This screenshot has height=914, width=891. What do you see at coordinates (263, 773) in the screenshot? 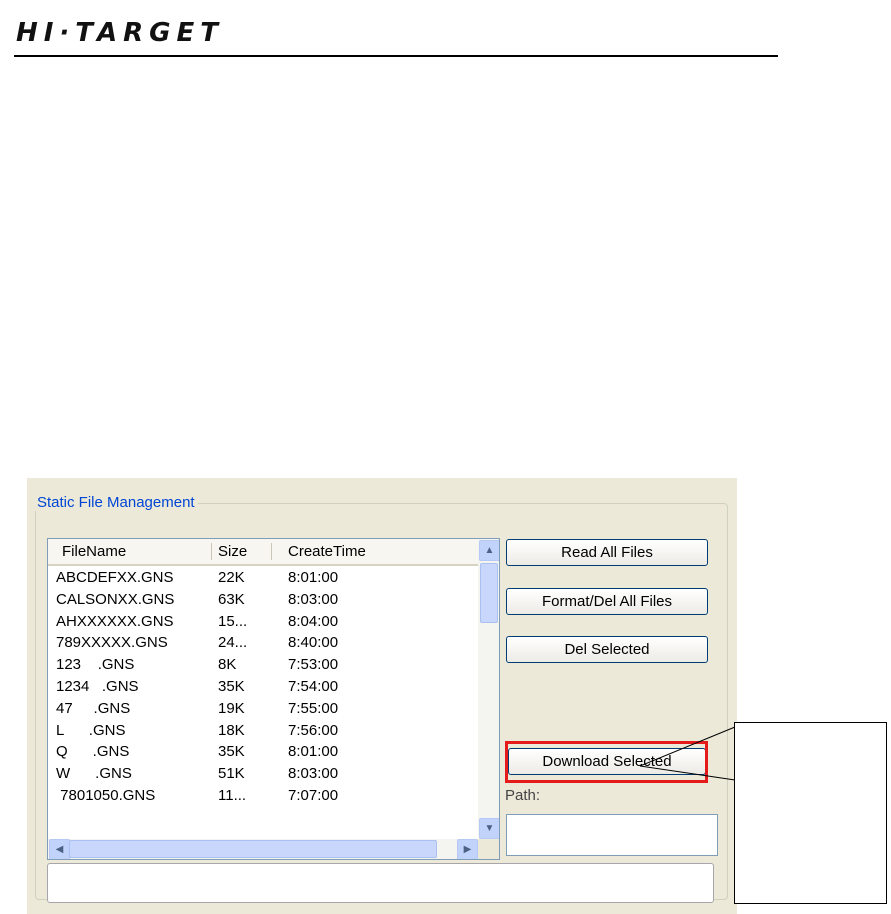
I see `table-row: W .GNS 51K 8:03:00` at bounding box center [263, 773].